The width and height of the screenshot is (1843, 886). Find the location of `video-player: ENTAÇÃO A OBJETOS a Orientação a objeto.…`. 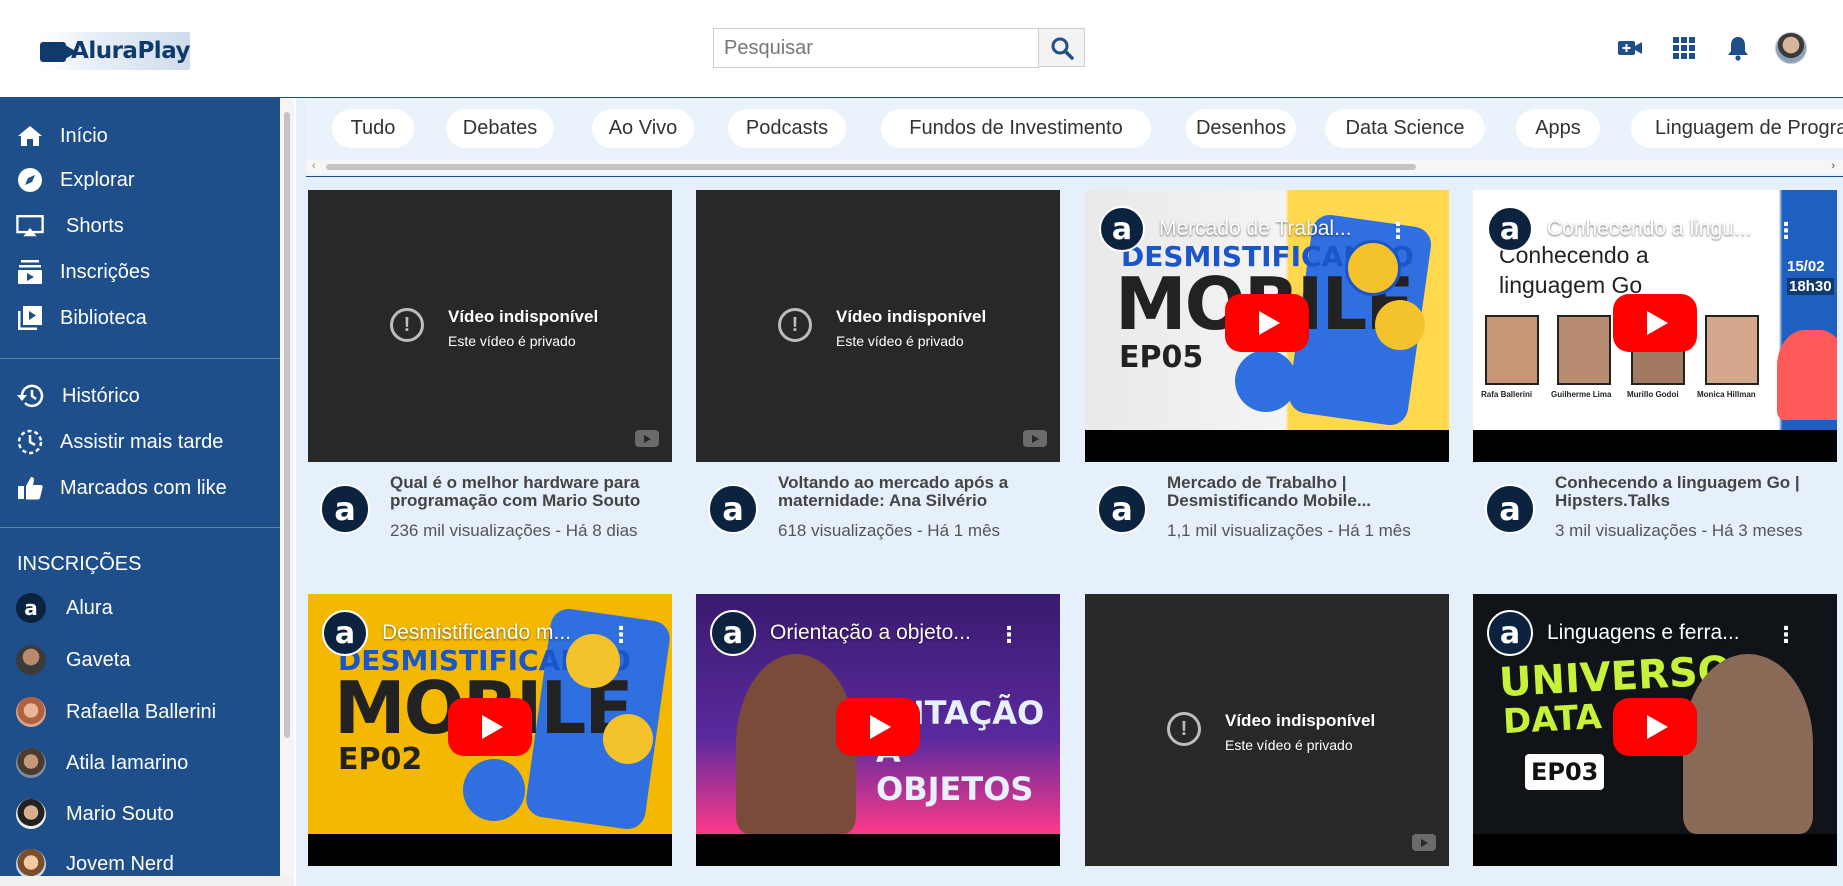

video-player: ENTAÇÃO A OBJETOS a Orientação a objeto.… is located at coordinates (878, 730).